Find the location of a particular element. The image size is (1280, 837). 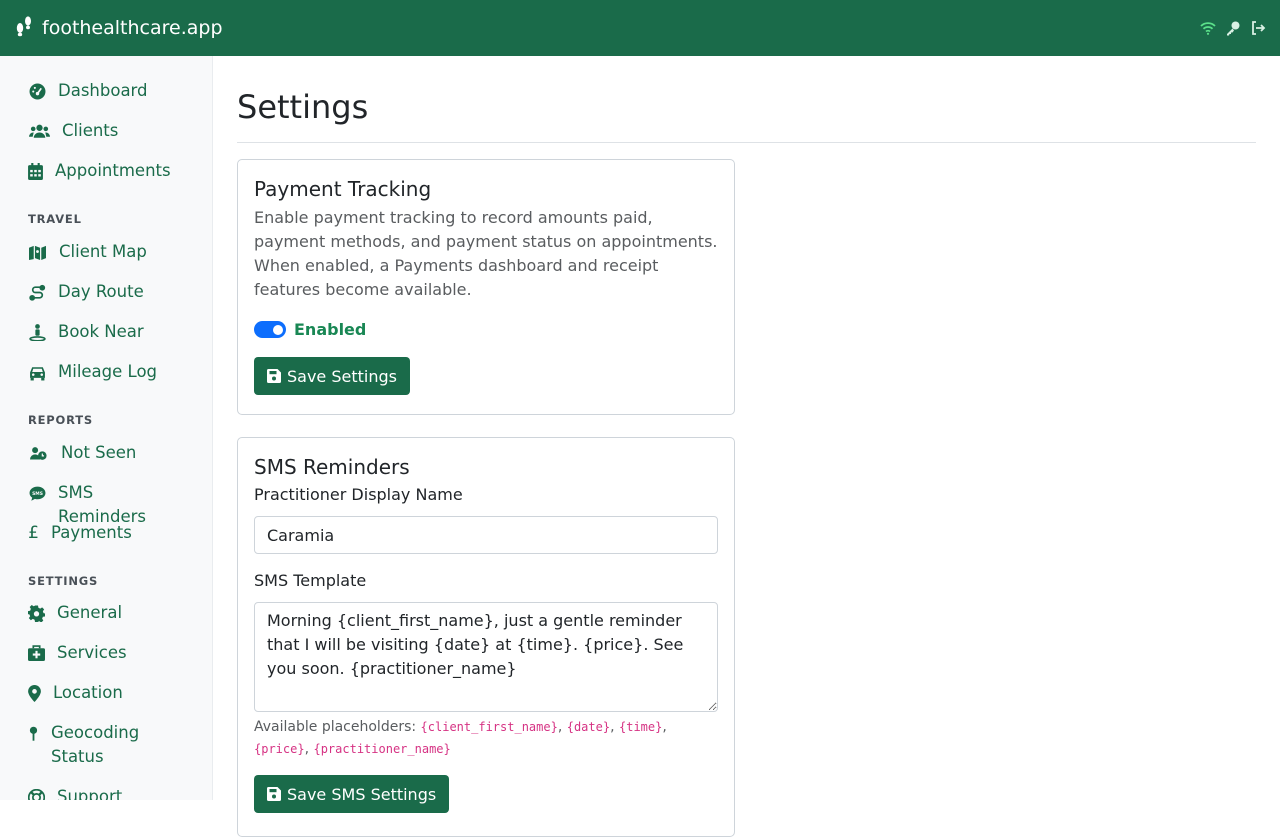

page-title: Settings is located at coordinates (303, 107).